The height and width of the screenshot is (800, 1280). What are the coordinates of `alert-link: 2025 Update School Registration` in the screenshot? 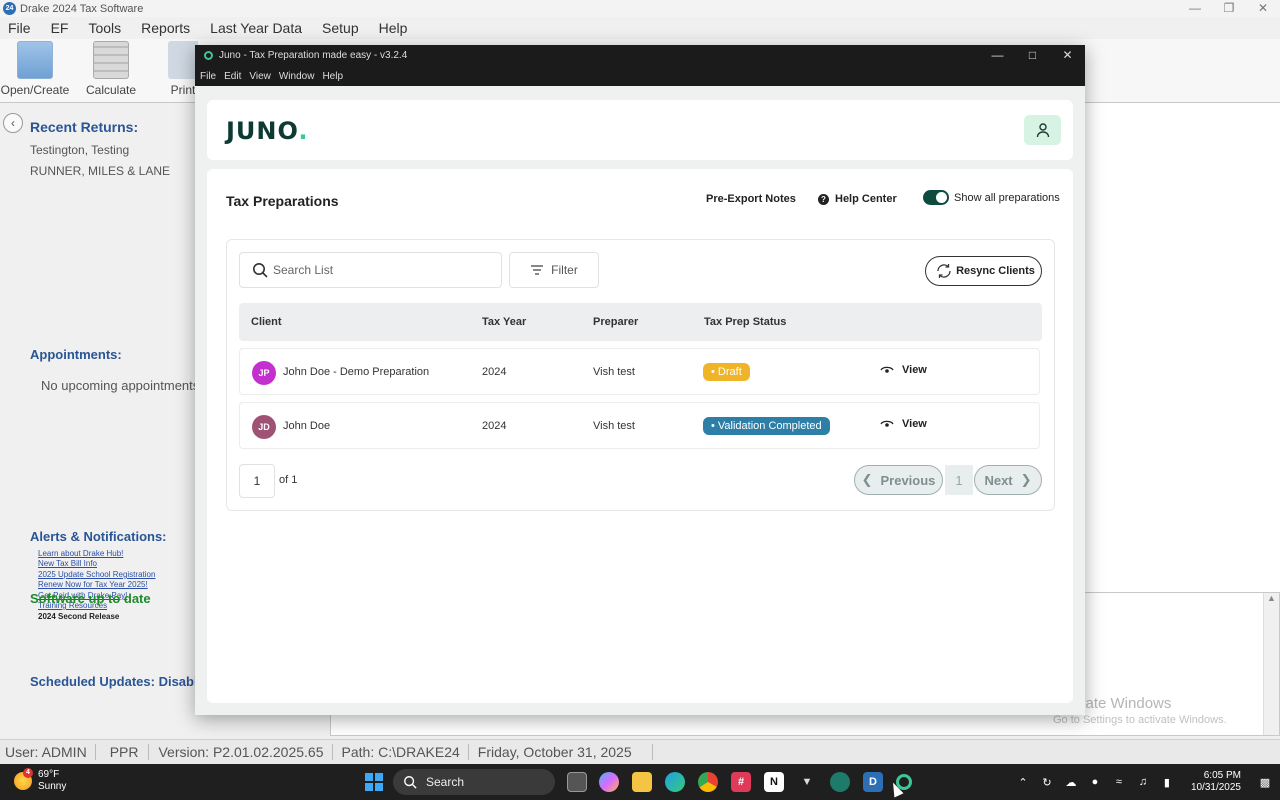 It's located at (96, 574).